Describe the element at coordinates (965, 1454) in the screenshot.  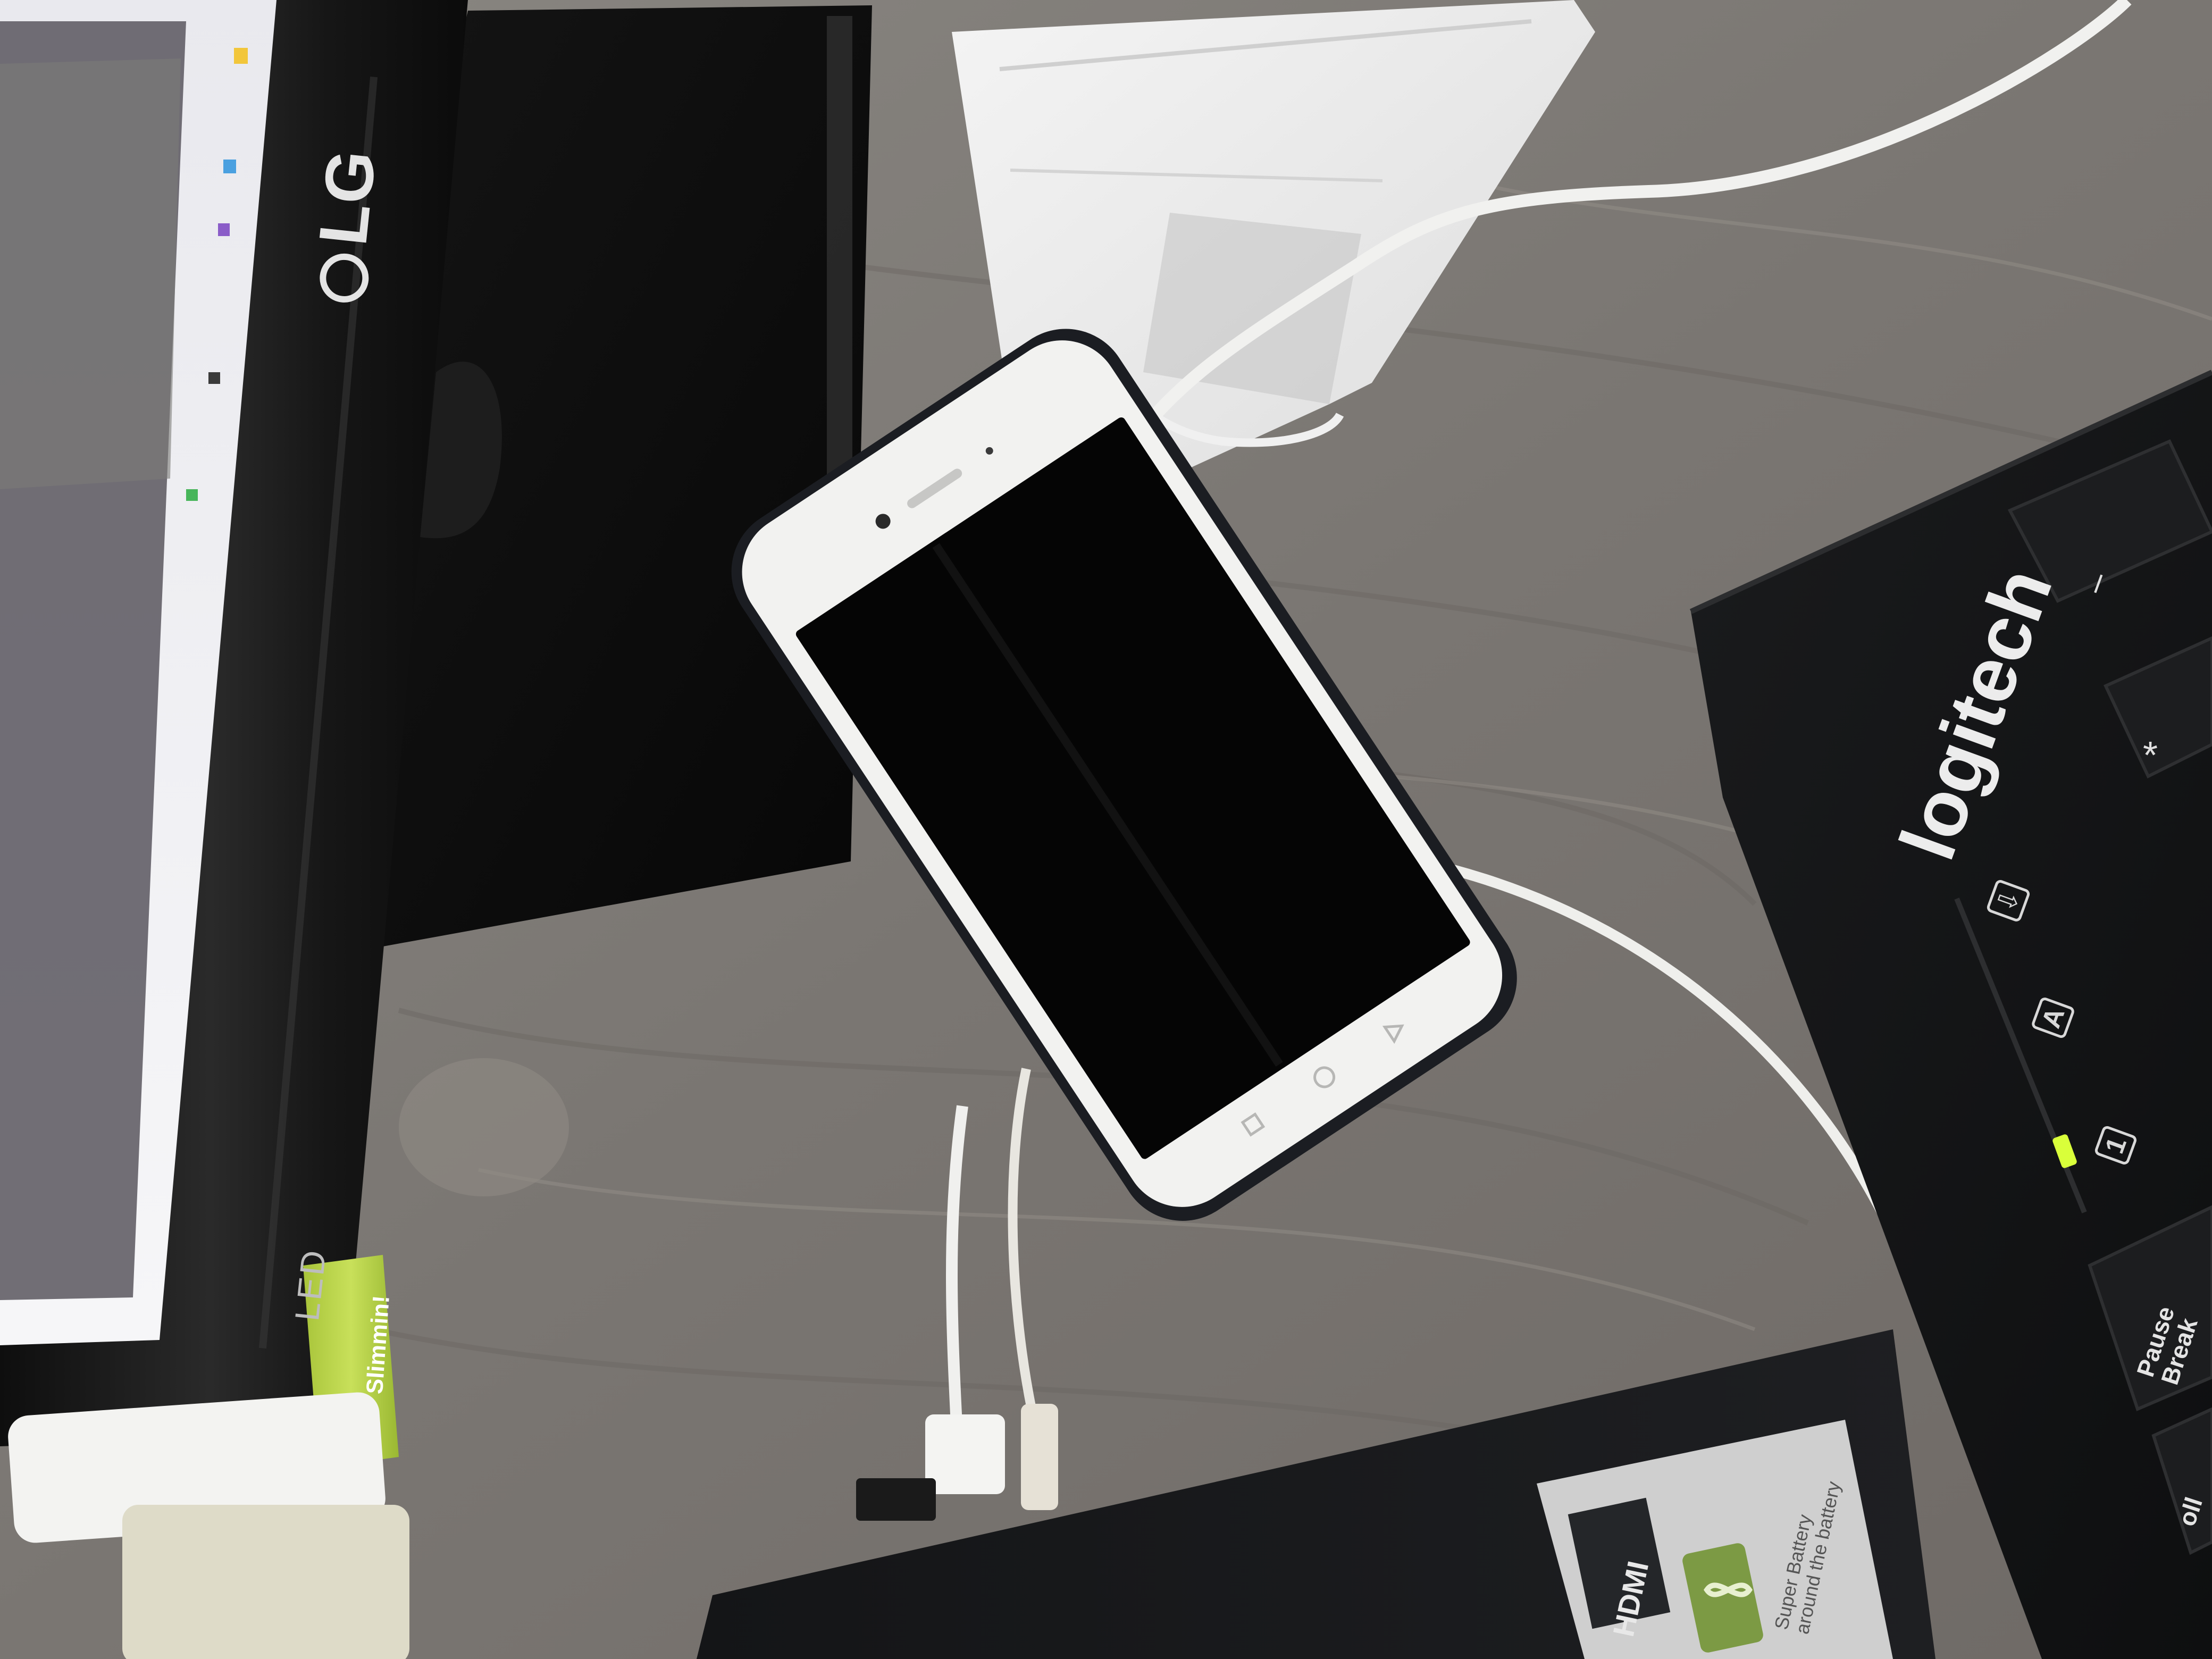
I see `usb-plug` at that location.